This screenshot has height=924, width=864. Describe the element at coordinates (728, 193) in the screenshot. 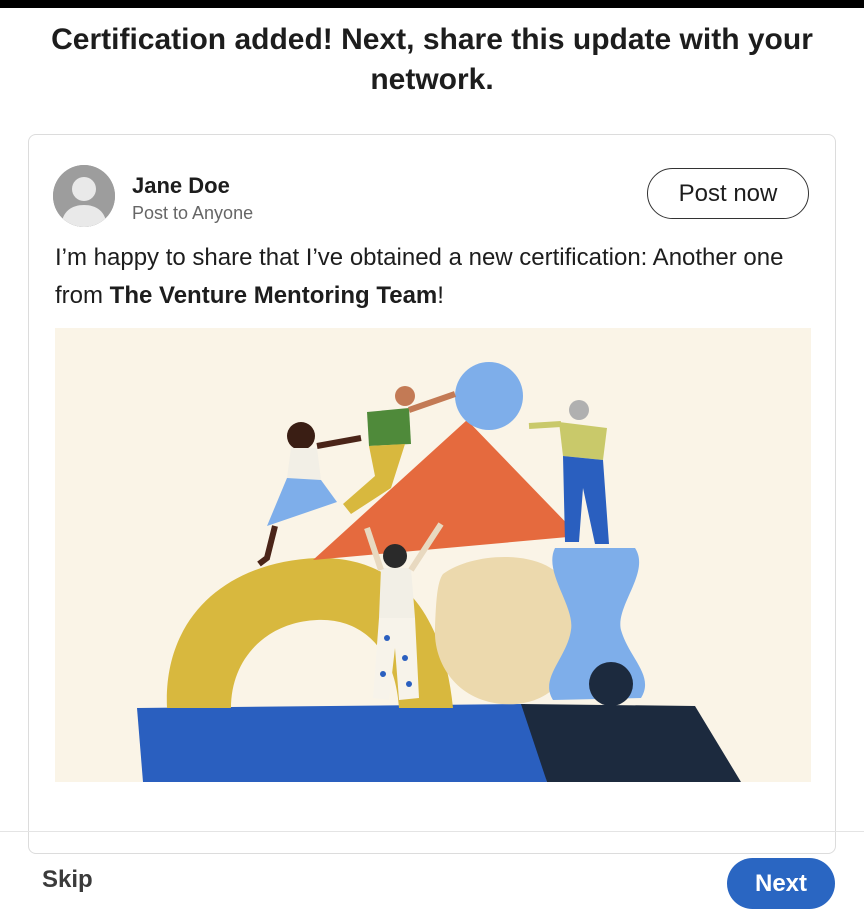

I see `post-now-button: Post now` at that location.